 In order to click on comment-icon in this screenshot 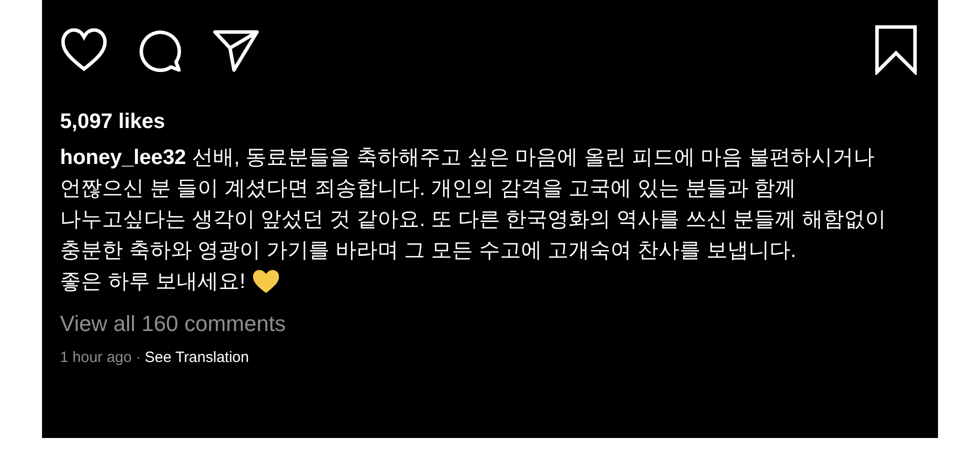, I will do `click(160, 50)`.